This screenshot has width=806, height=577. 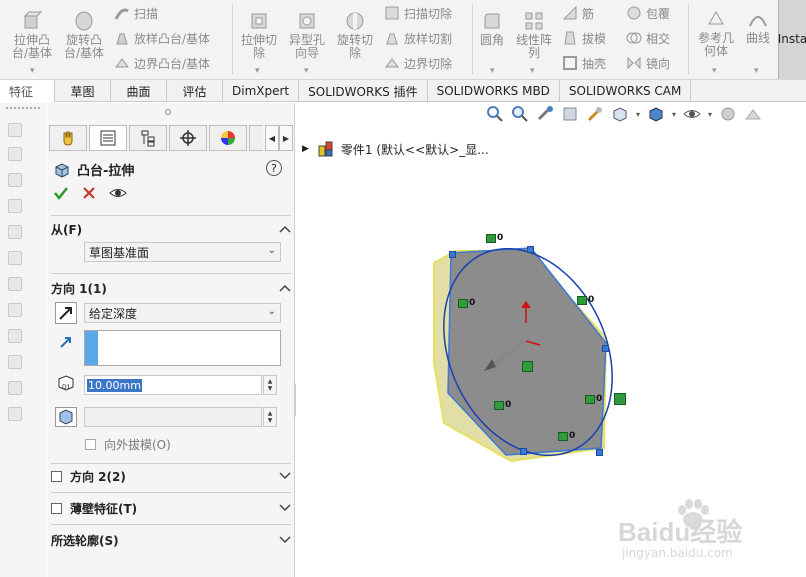 What do you see at coordinates (56, 508) in the screenshot?
I see `thin-feature-checkbox` at bounding box center [56, 508].